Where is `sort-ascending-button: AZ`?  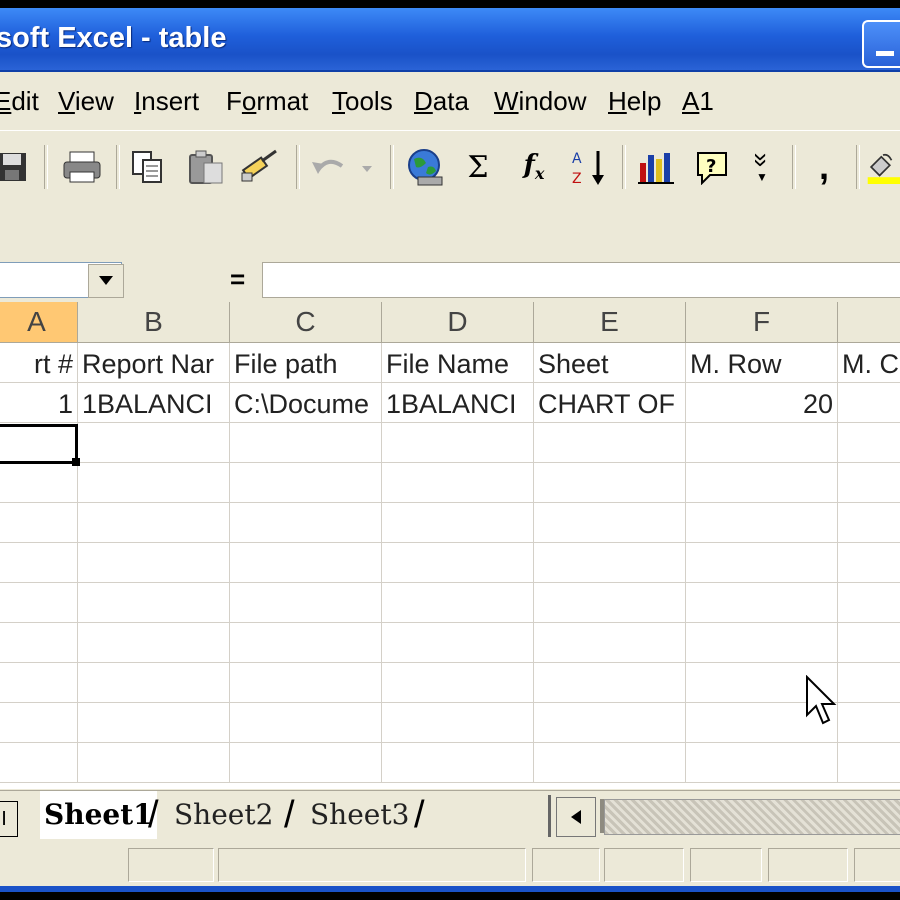
sort-ascending-button: AZ is located at coordinates (588, 167).